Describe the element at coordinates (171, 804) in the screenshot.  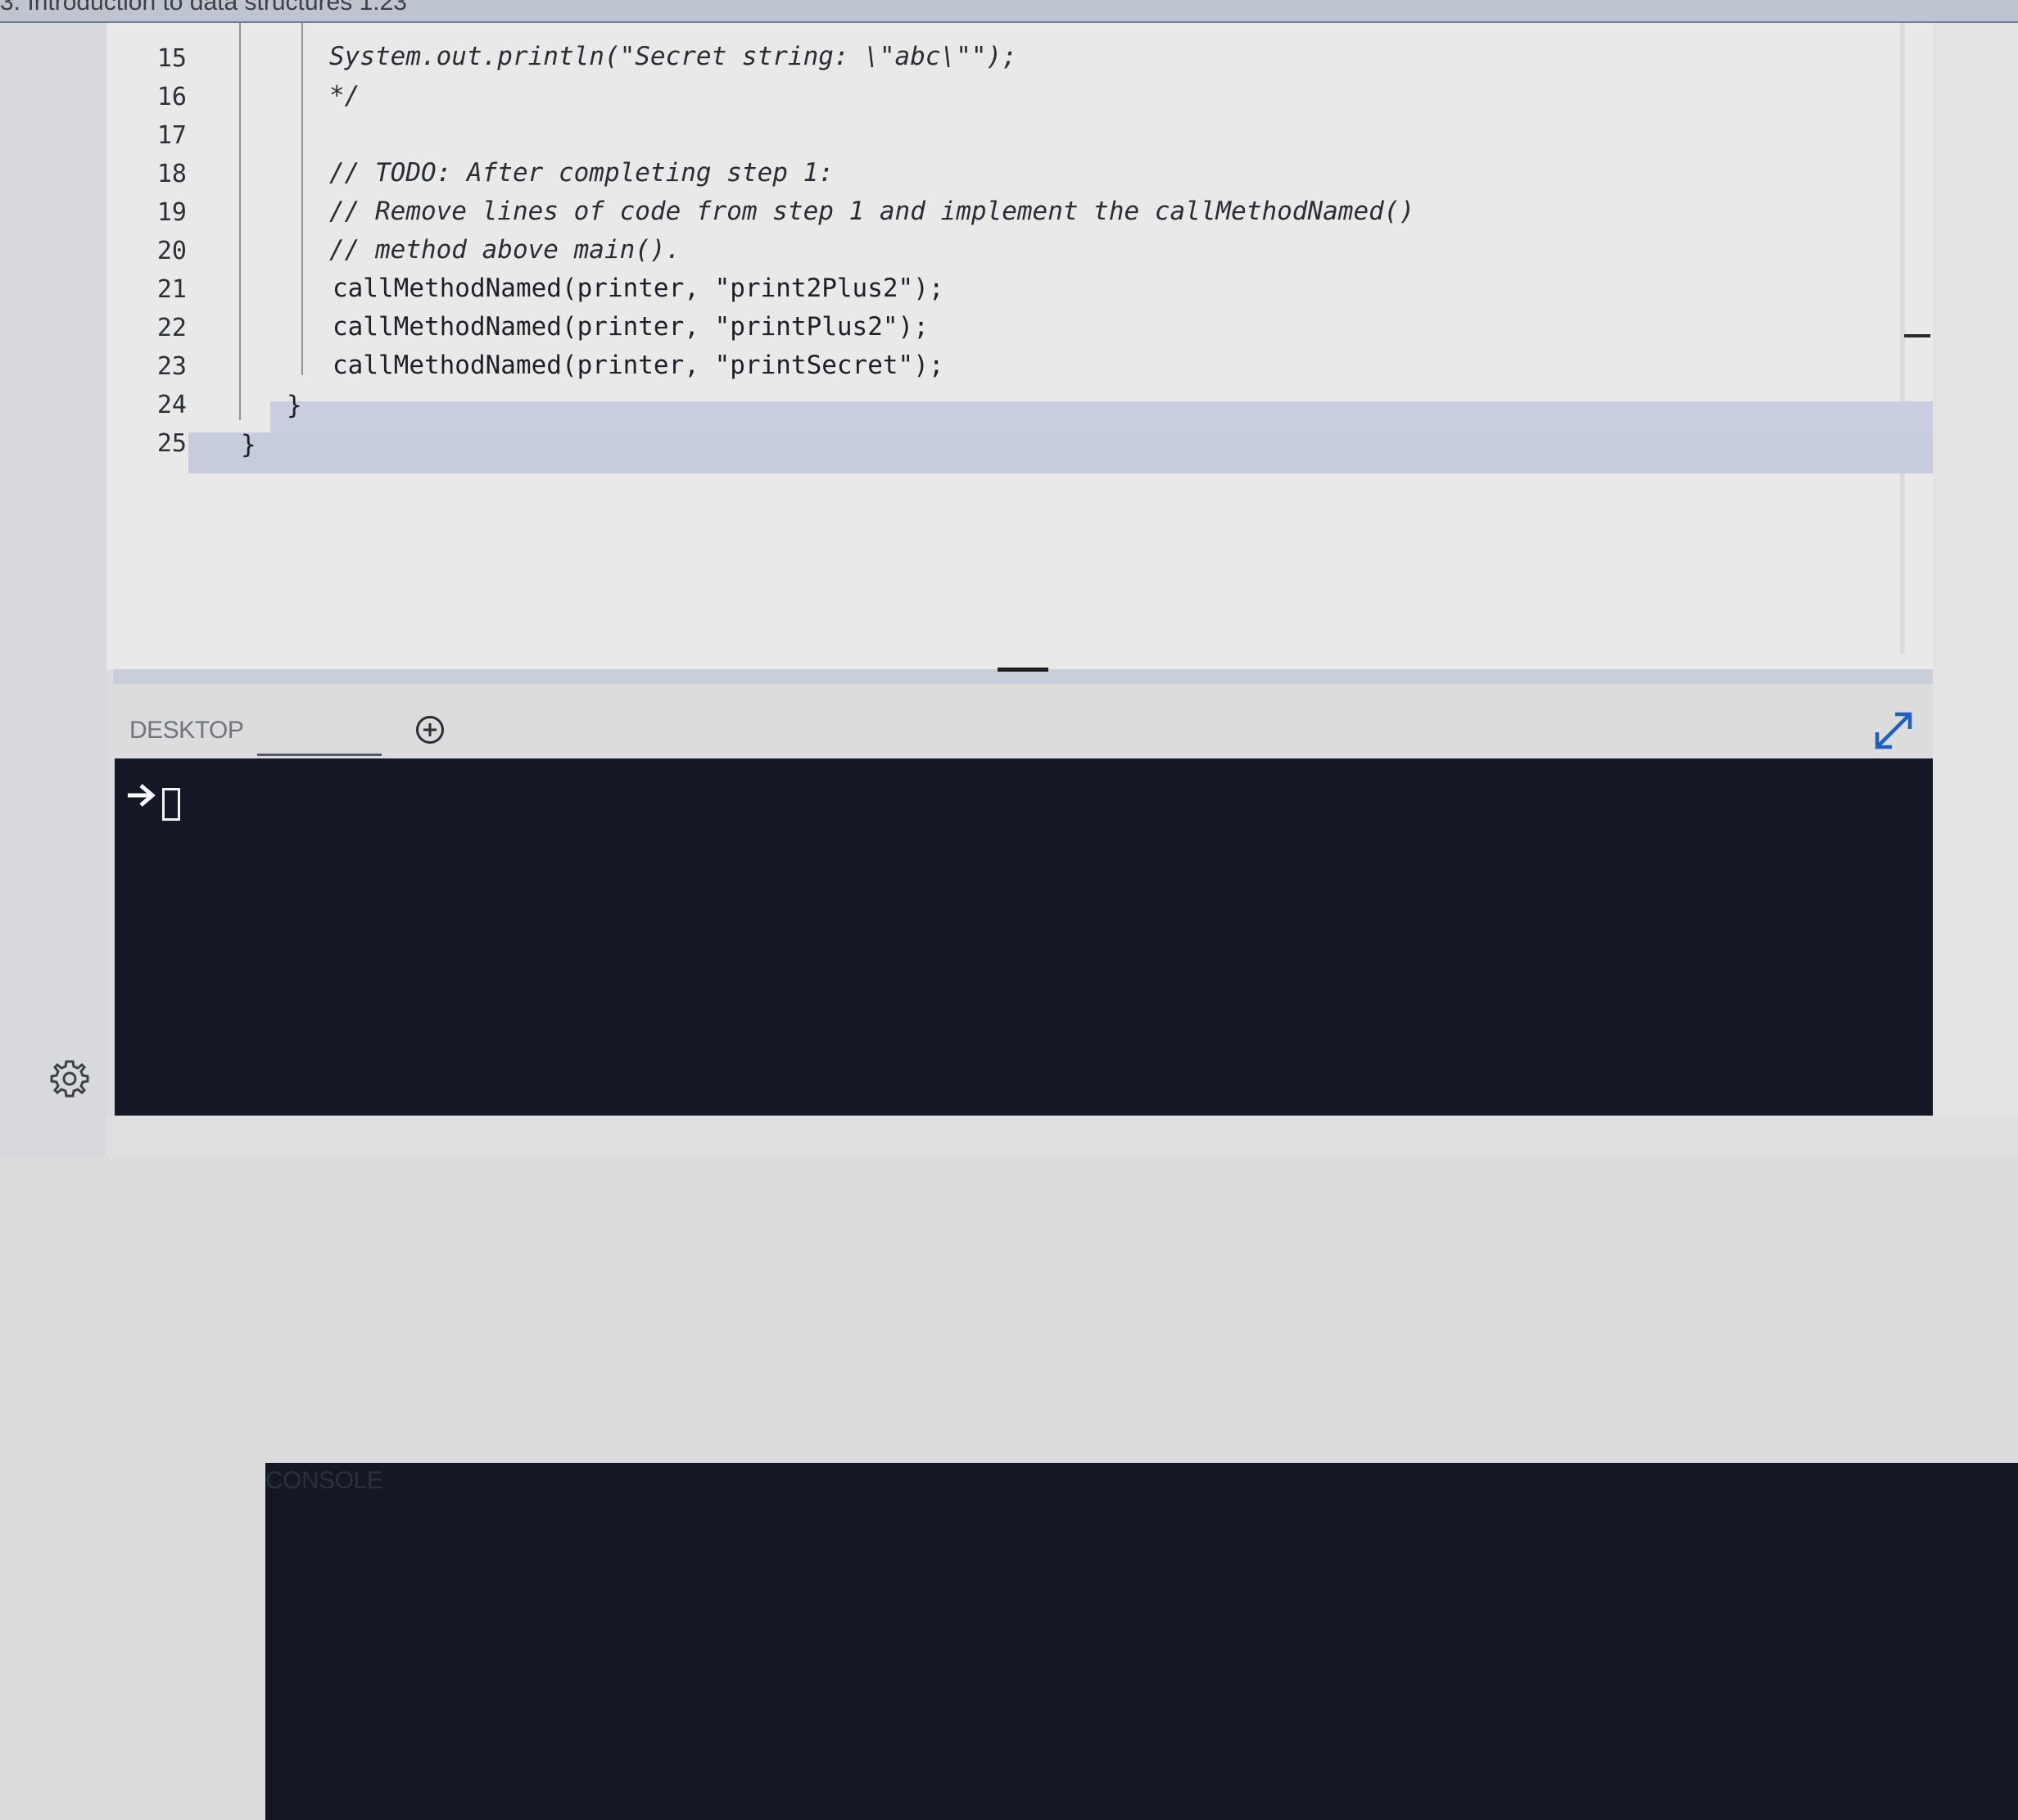
I see `console-cursor` at that location.